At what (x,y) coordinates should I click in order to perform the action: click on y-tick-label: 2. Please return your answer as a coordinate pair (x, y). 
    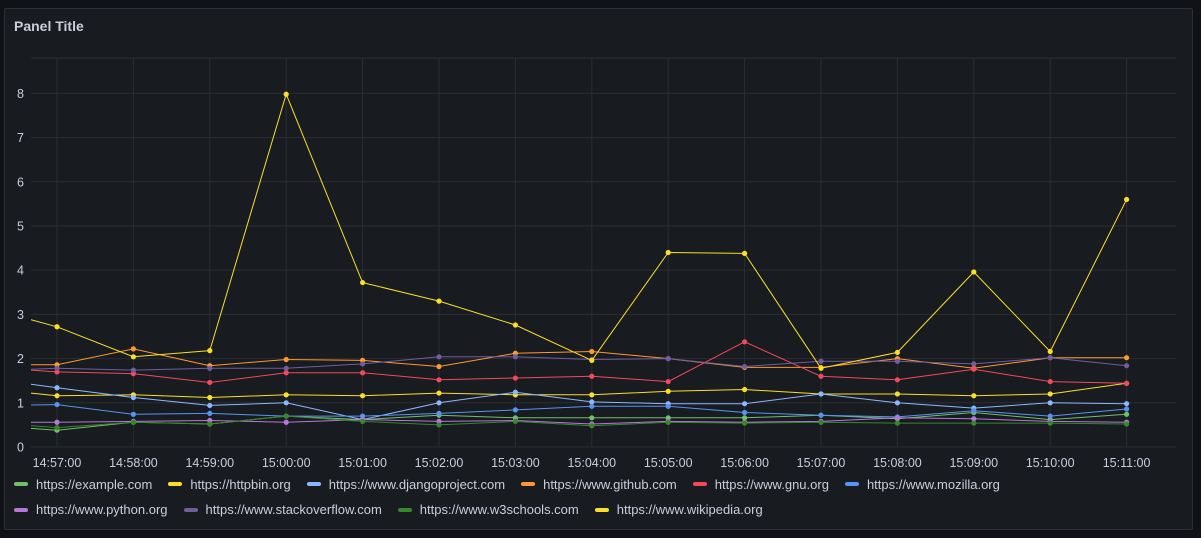
    Looking at the image, I should click on (20, 359).